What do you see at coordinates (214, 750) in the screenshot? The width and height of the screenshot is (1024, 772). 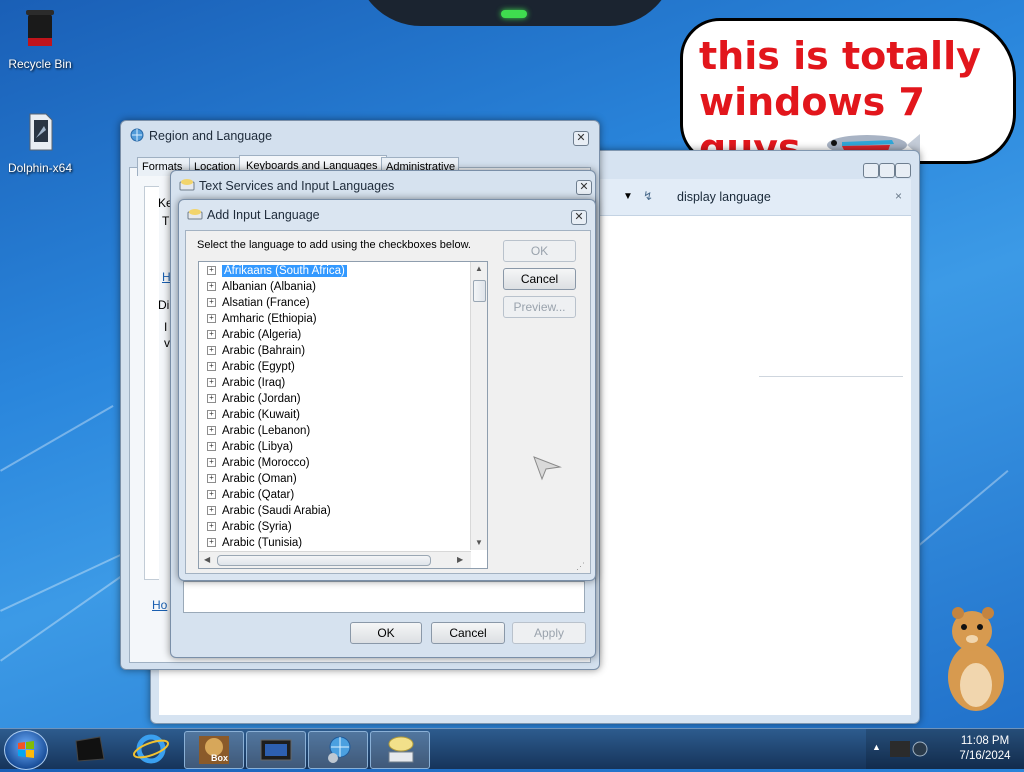 I see `taskbar-box-app: Box` at bounding box center [214, 750].